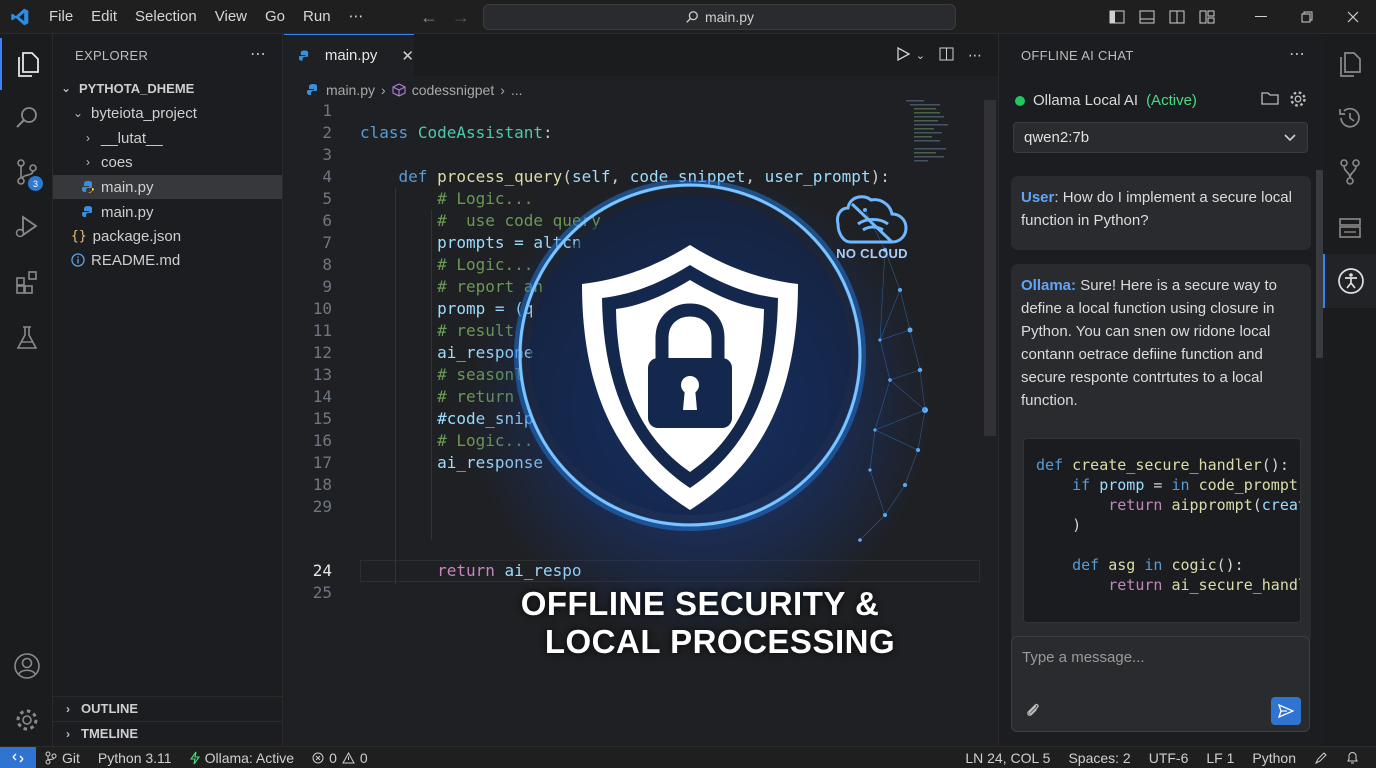  Describe the element at coordinates (231, 17) in the screenshot. I see `menu-view: View` at that location.